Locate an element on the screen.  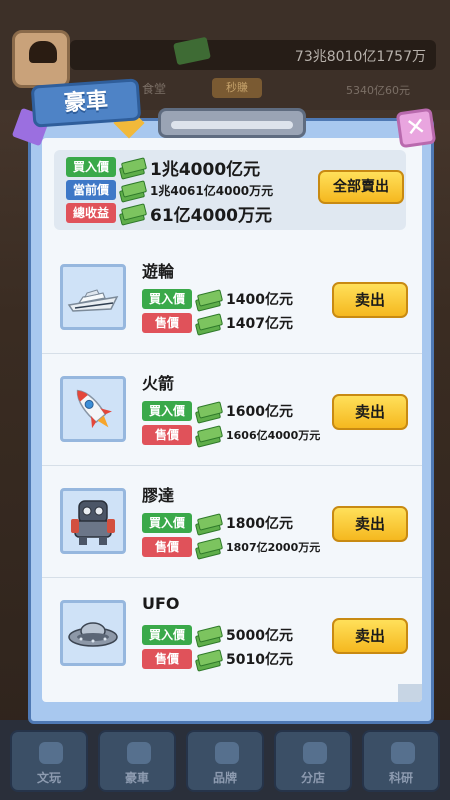
rocket-icon is located at coordinates (93, 409).